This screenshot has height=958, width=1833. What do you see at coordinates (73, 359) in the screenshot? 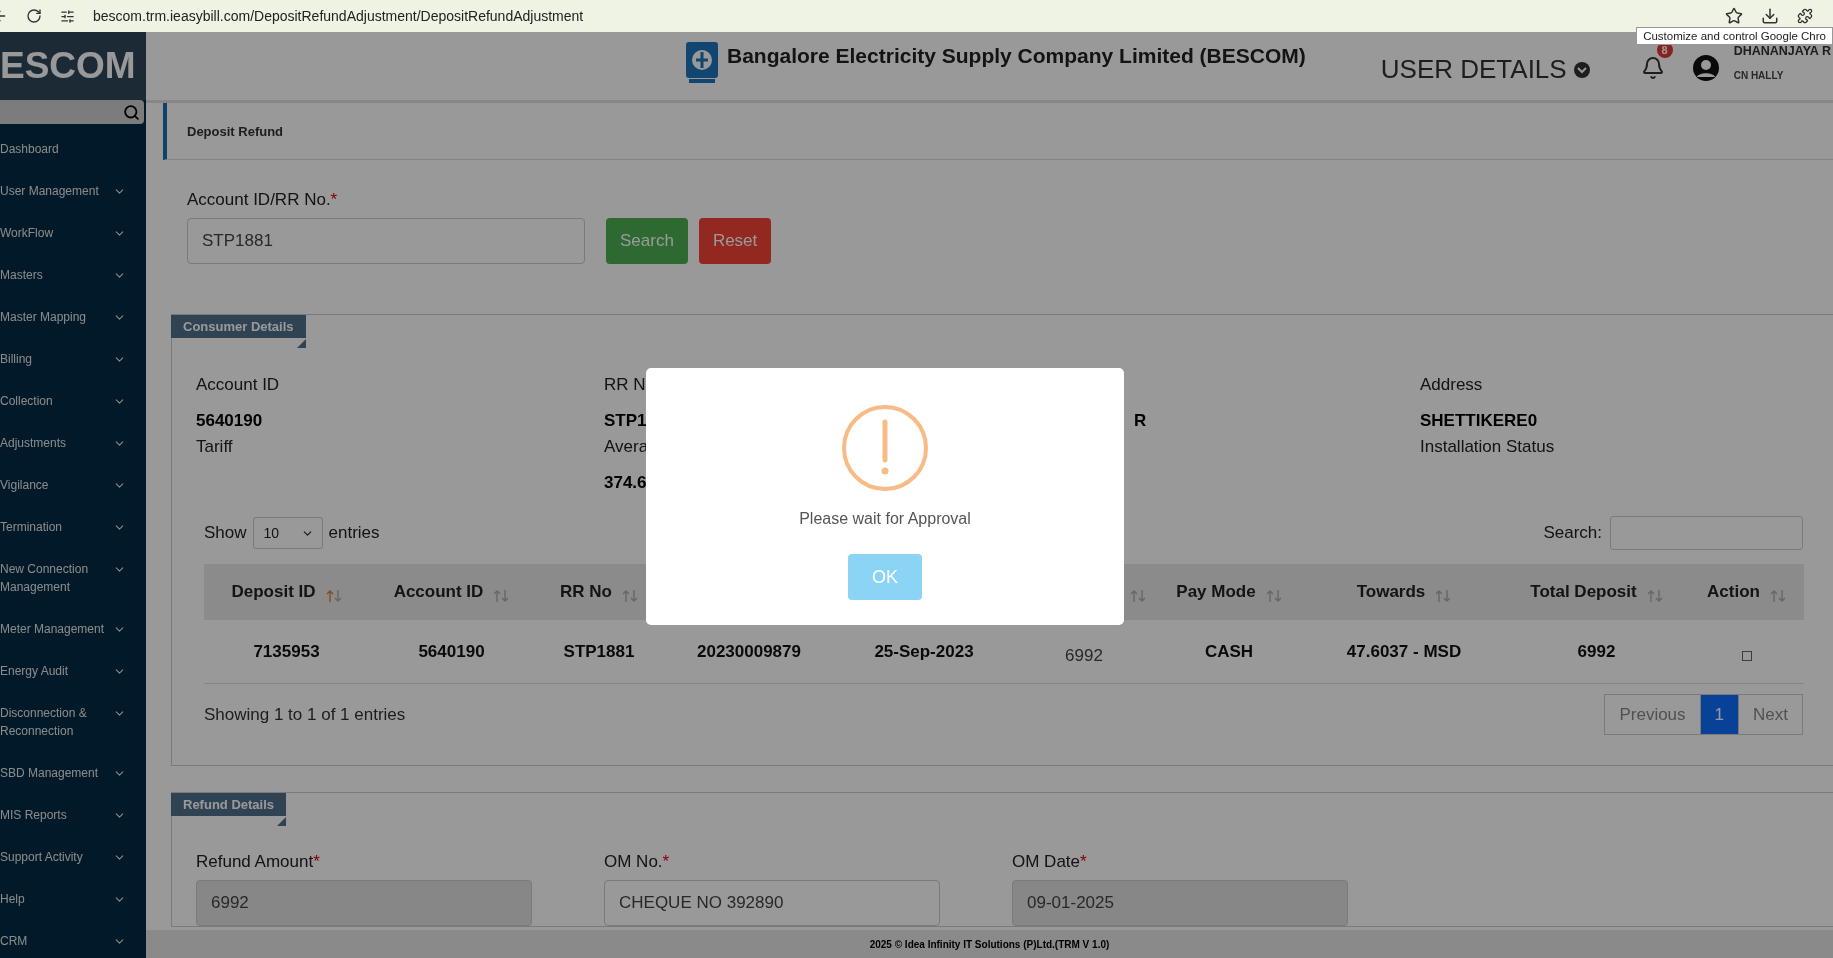
I see `sidebar-item: Billing` at bounding box center [73, 359].